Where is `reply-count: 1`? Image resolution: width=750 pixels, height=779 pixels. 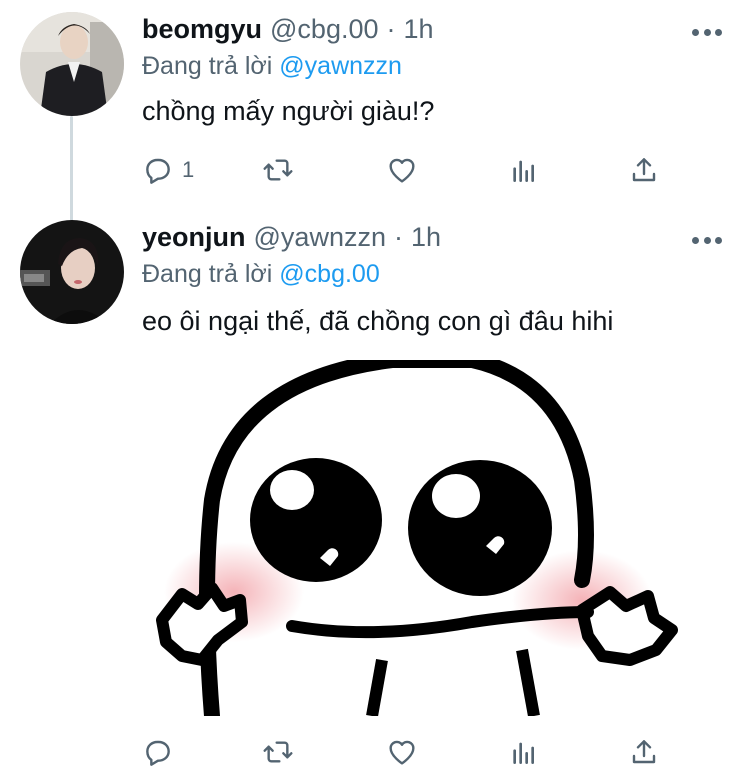 reply-count: 1 is located at coordinates (188, 169).